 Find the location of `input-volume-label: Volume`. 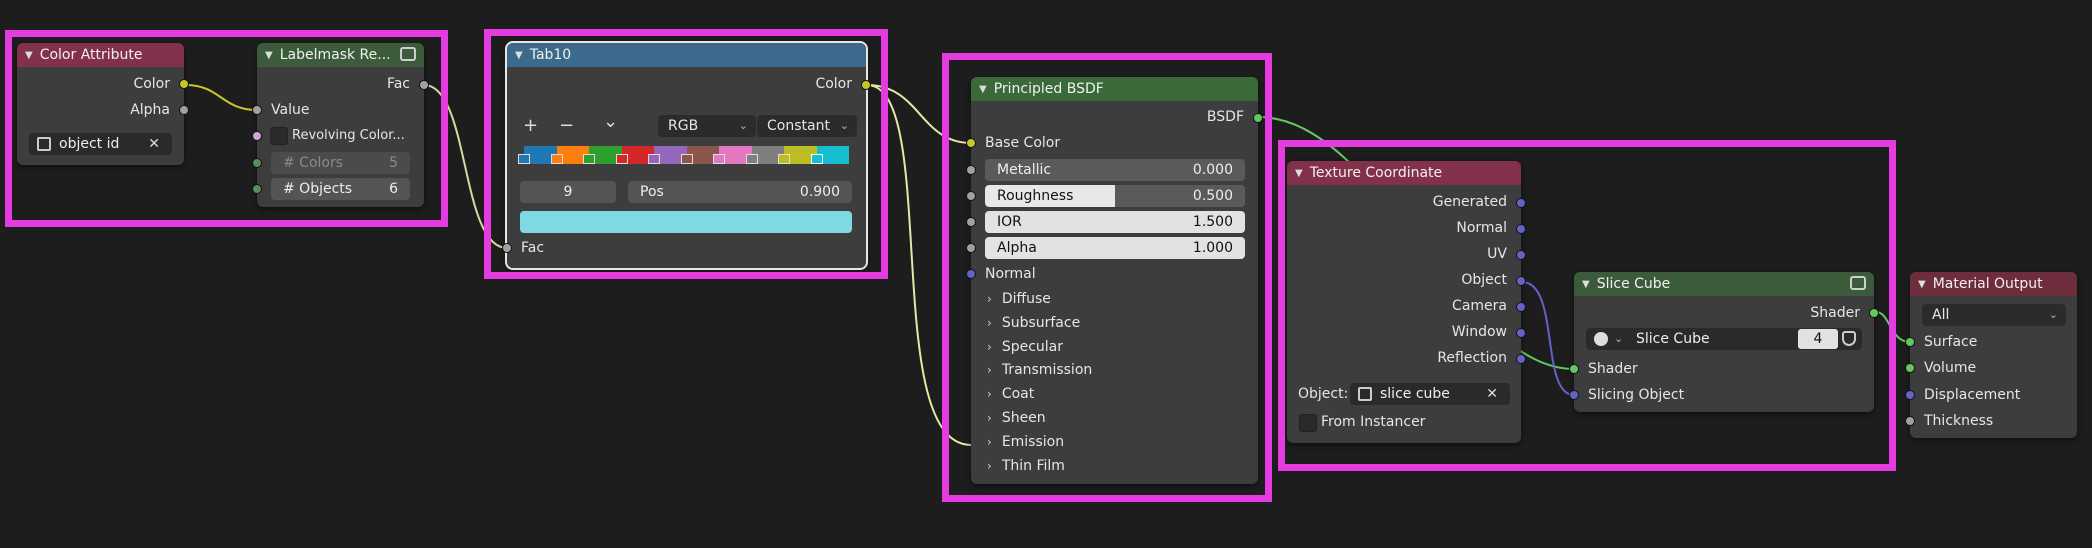

input-volume-label: Volume is located at coordinates (1950, 368).